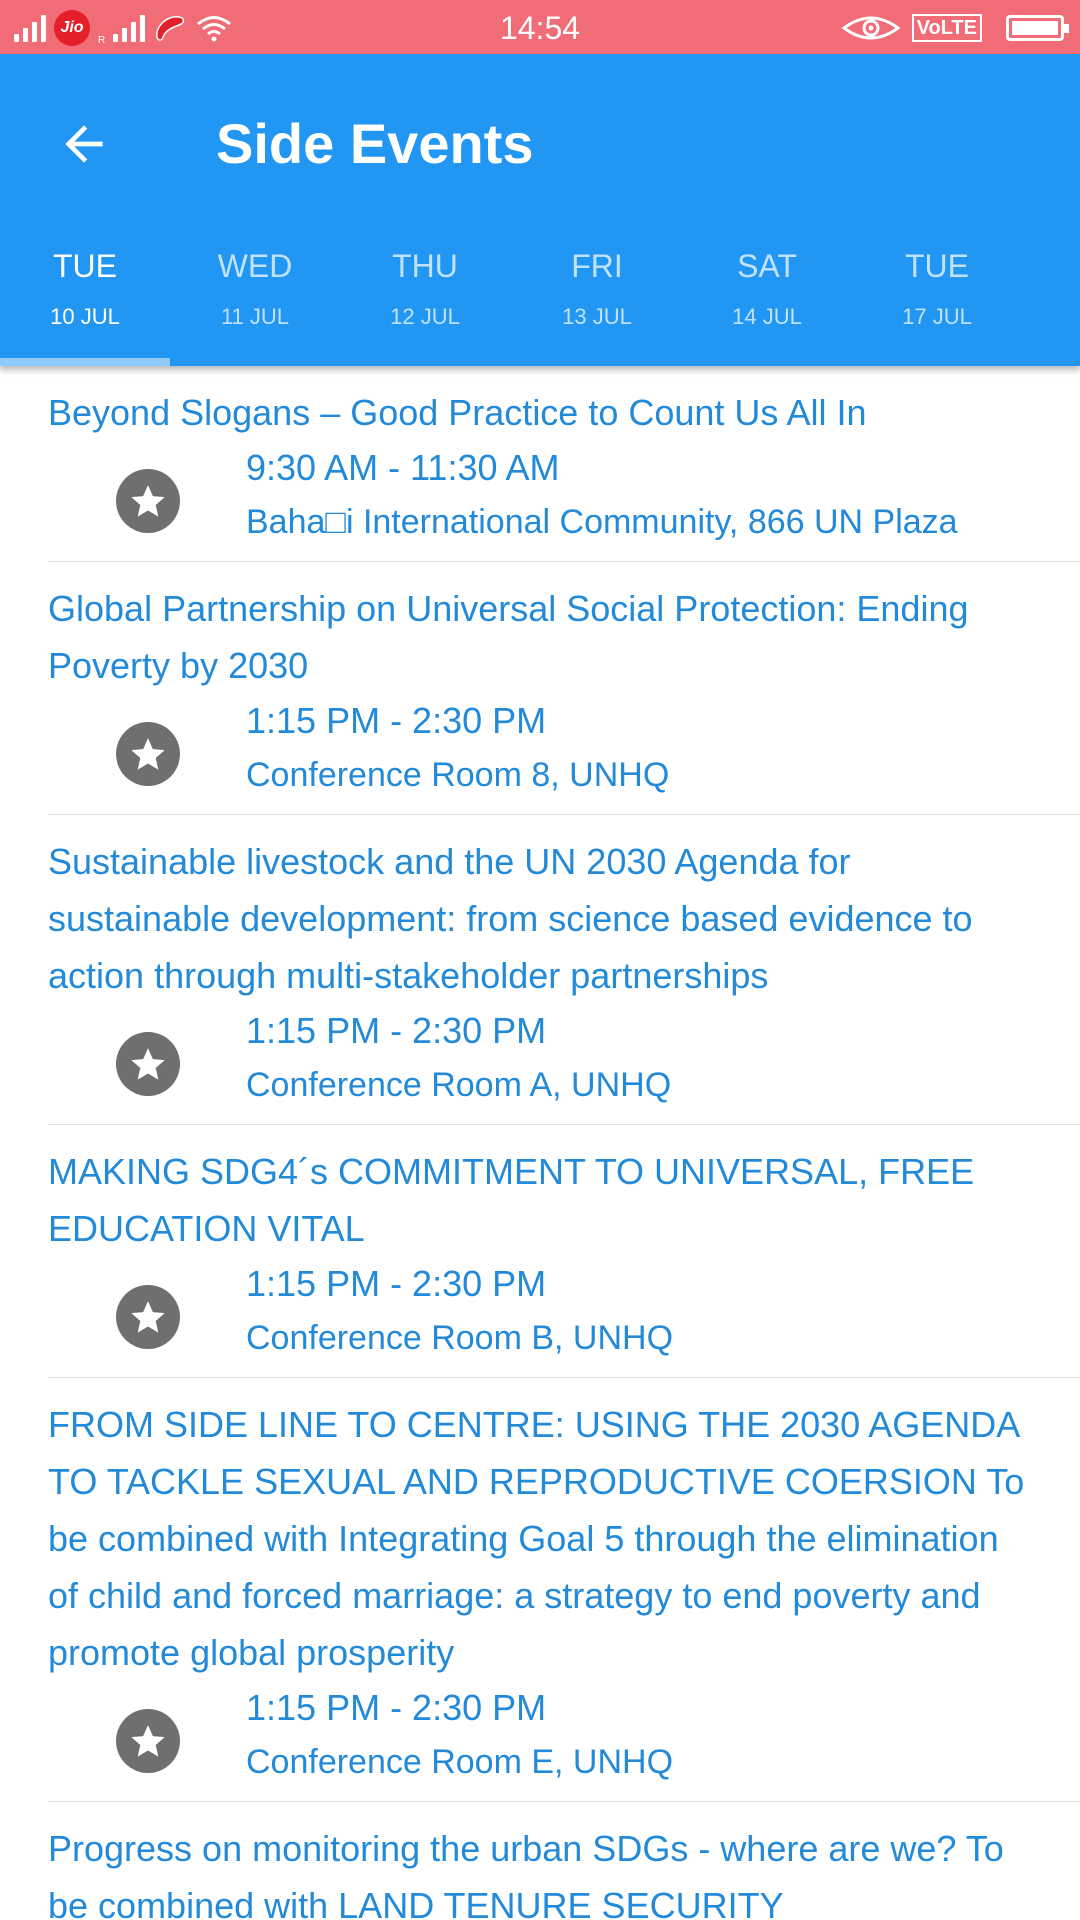  What do you see at coordinates (459, 1085) in the screenshot?
I see `event-location: Conference Room A, UNHQ` at bounding box center [459, 1085].